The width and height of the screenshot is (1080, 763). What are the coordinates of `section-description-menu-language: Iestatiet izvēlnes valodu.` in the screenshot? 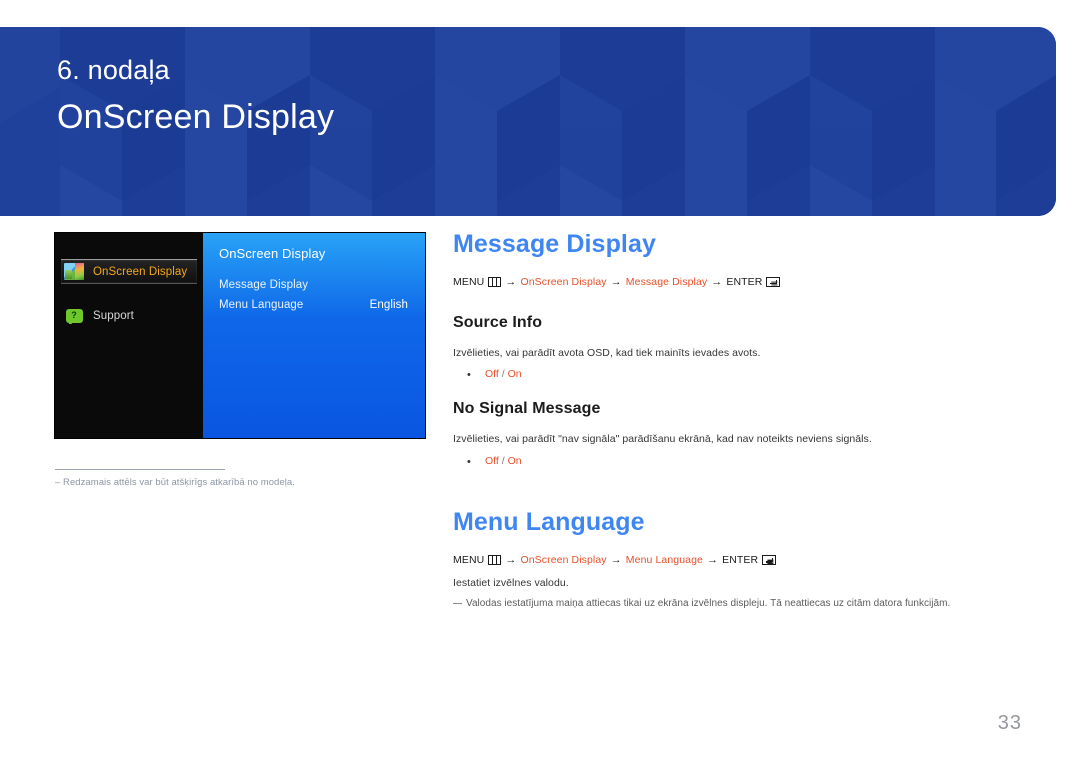 It's located at (511, 582).